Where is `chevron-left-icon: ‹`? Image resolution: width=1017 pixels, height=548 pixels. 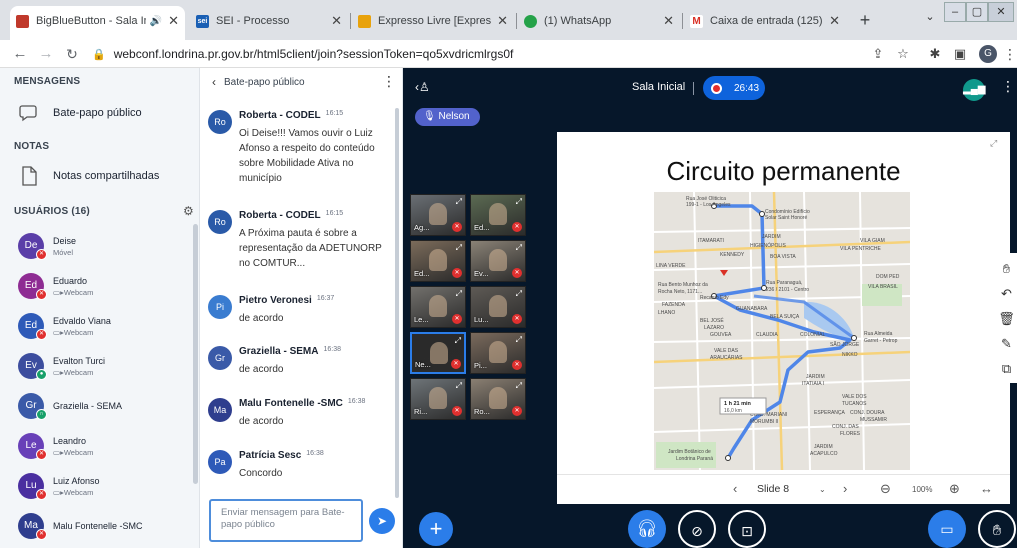 chevron-left-icon: ‹ is located at coordinates (214, 82).